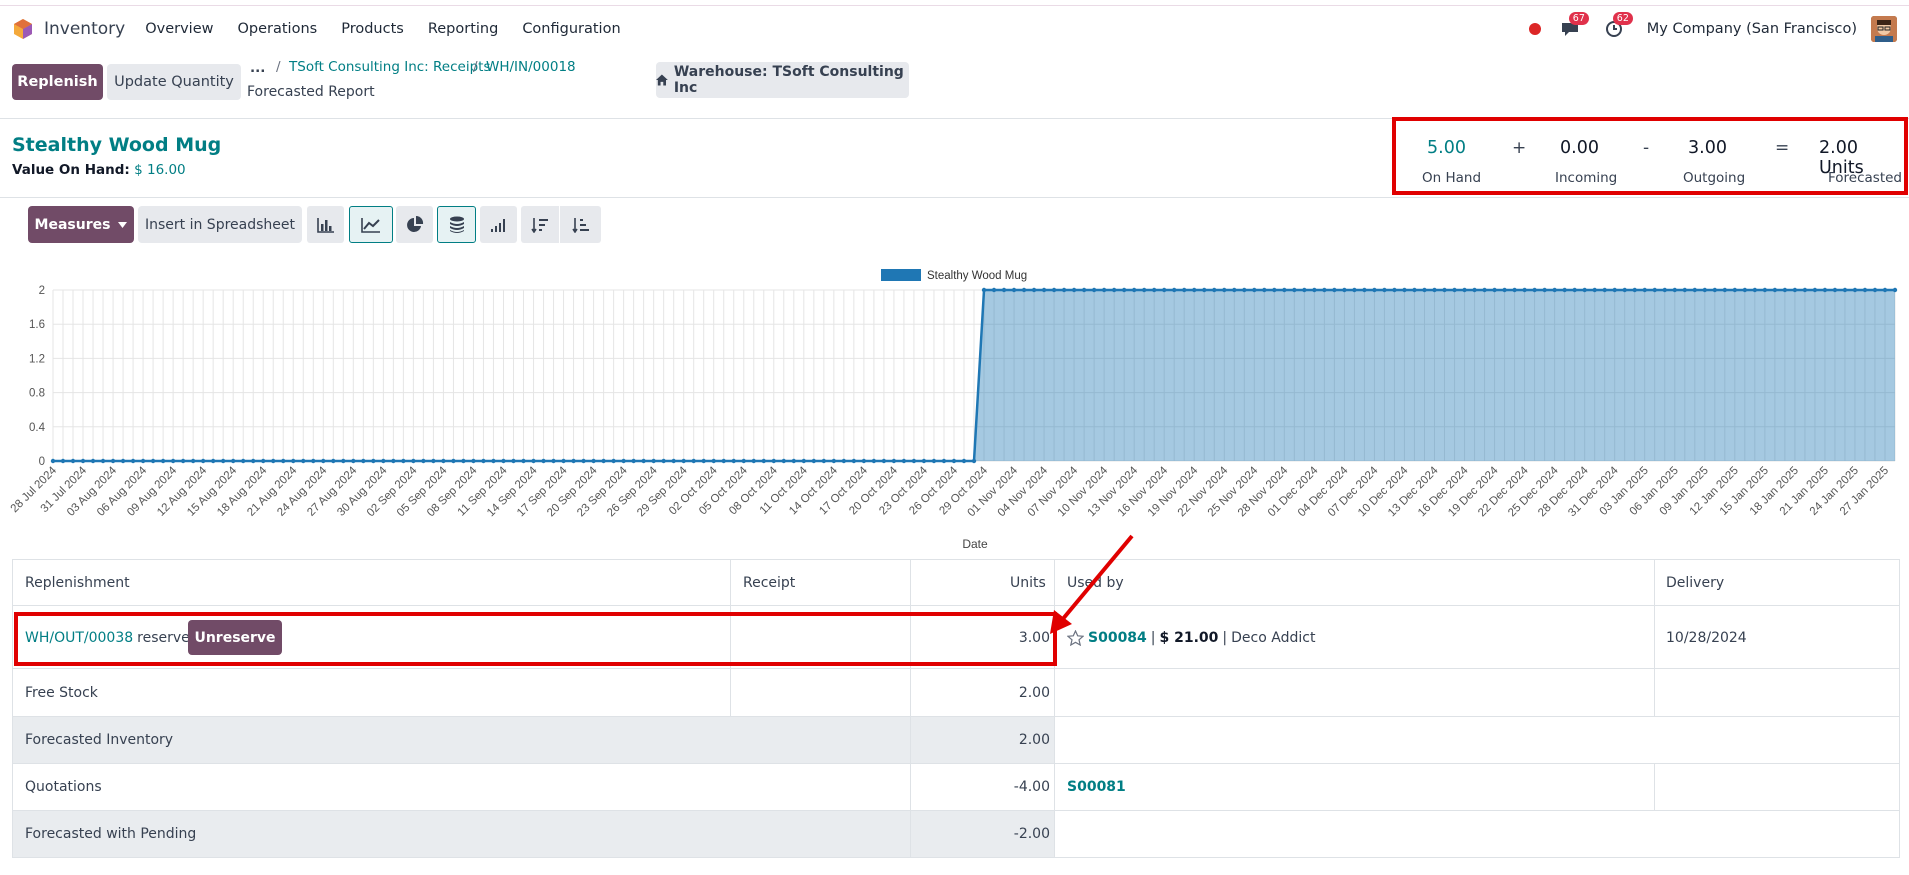 Image resolution: width=1909 pixels, height=875 pixels. Describe the element at coordinates (116, 145) in the screenshot. I see `product-name: Stealthy Wood Mug` at that location.